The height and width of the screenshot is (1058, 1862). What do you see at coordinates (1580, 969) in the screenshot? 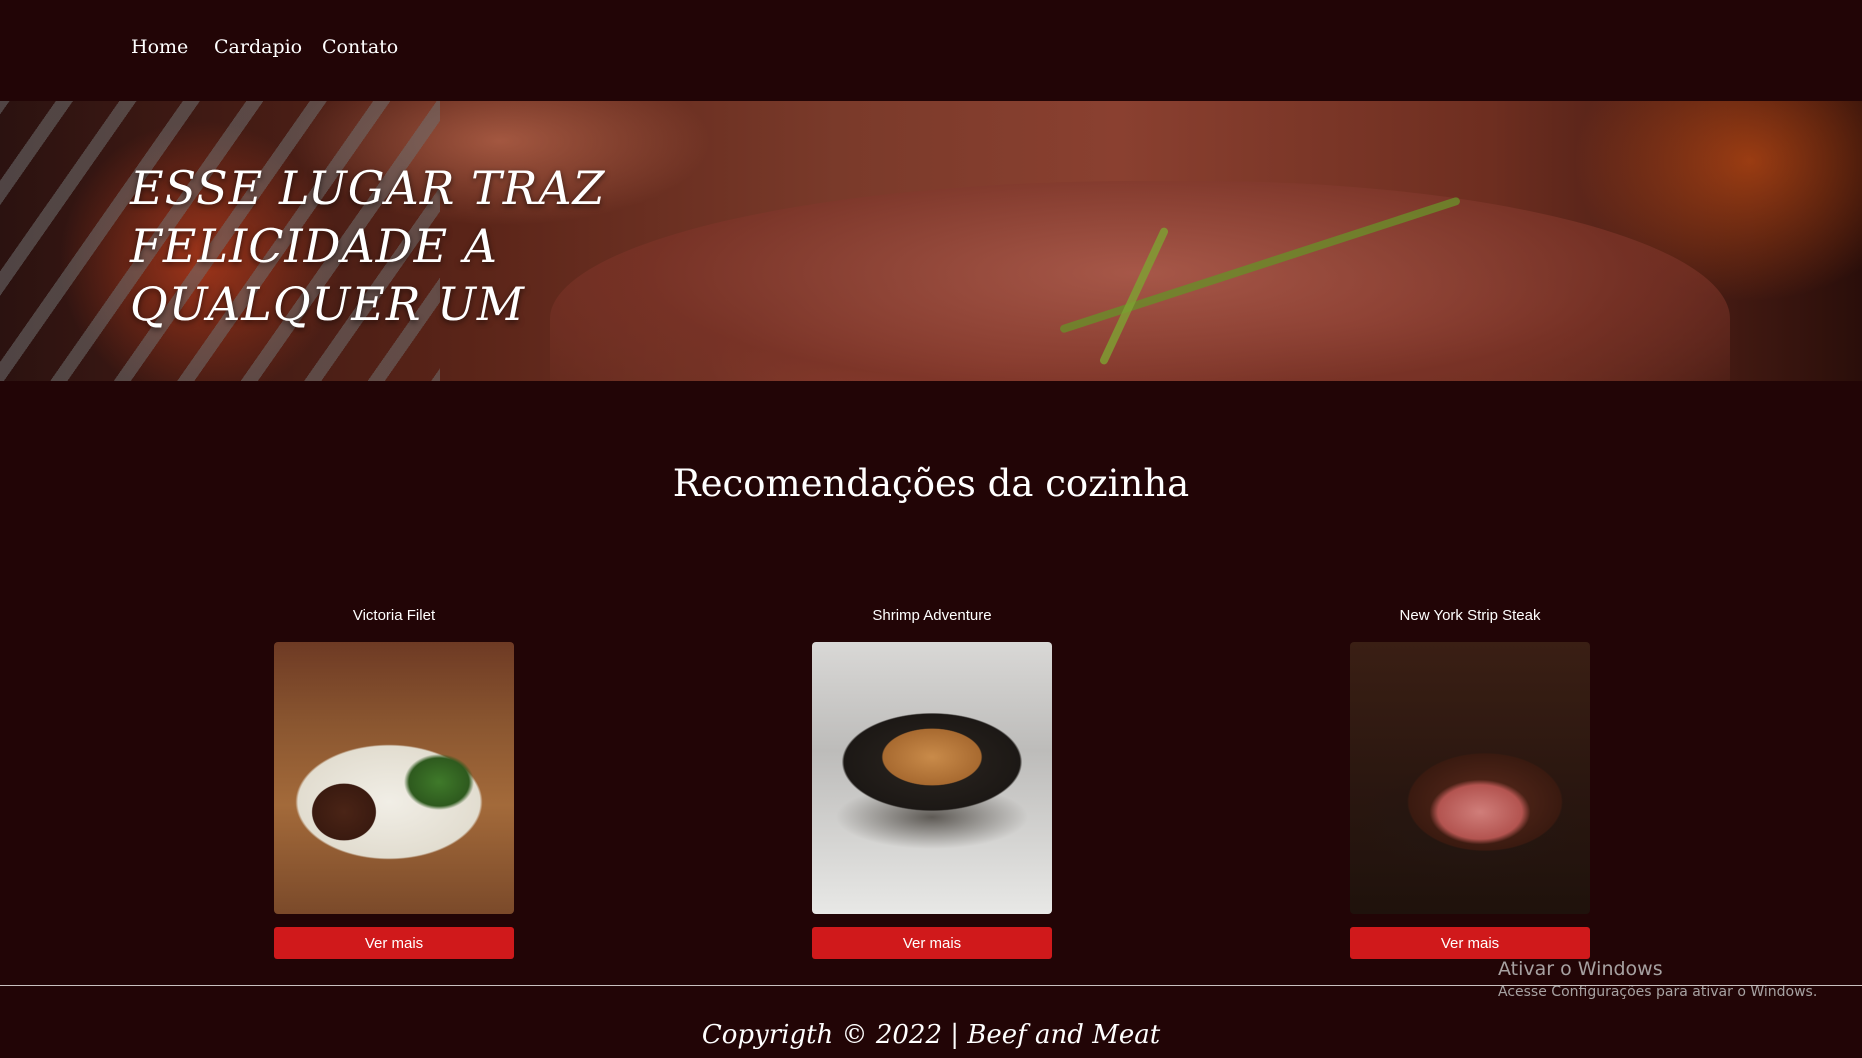
I see `watermark-title: Ativar o Windows` at bounding box center [1580, 969].